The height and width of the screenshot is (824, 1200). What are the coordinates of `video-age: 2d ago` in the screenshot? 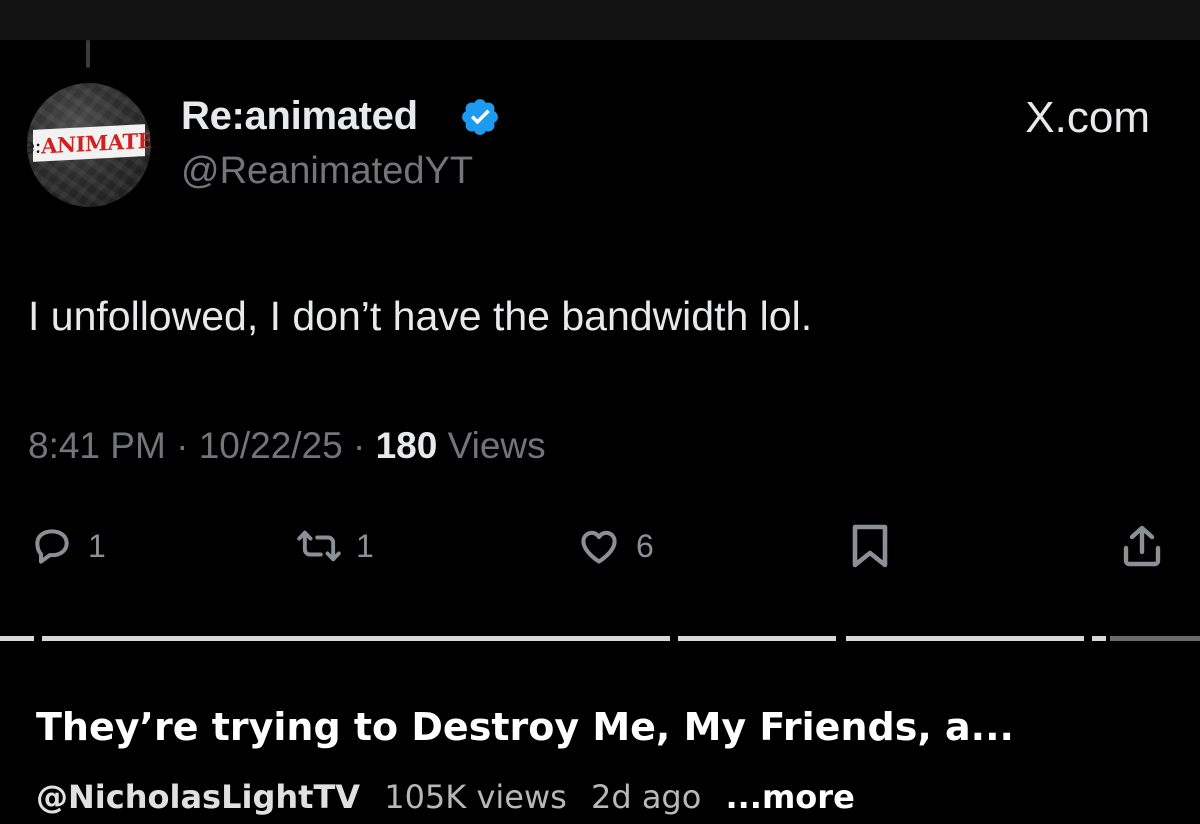 It's located at (646, 797).